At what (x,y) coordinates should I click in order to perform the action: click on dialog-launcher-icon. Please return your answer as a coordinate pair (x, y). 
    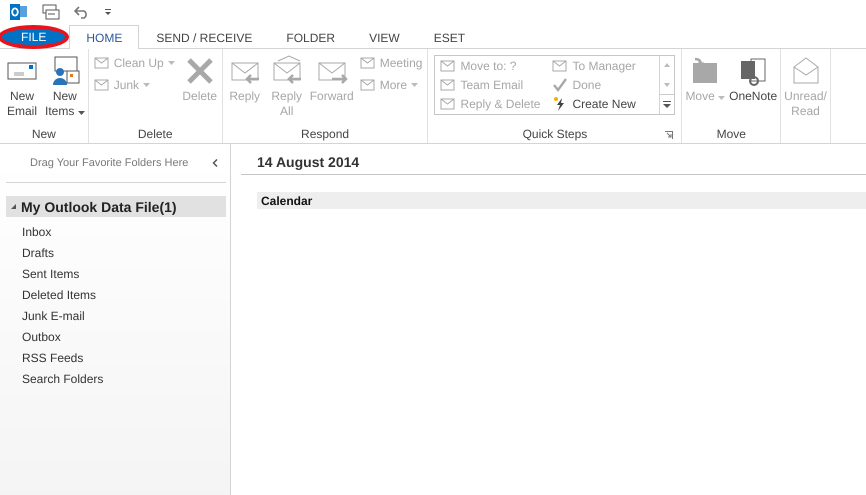
    Looking at the image, I should click on (669, 135).